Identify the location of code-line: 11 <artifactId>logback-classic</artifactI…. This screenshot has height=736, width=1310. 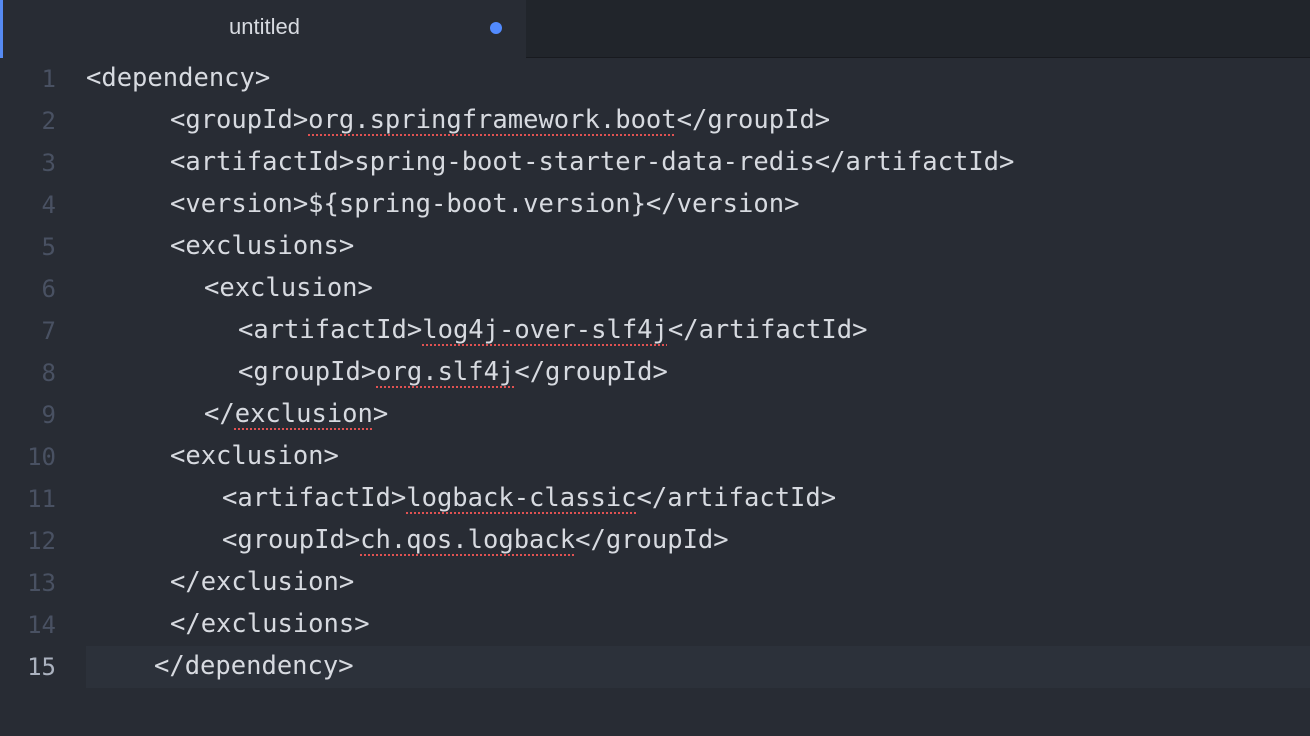
(655, 499).